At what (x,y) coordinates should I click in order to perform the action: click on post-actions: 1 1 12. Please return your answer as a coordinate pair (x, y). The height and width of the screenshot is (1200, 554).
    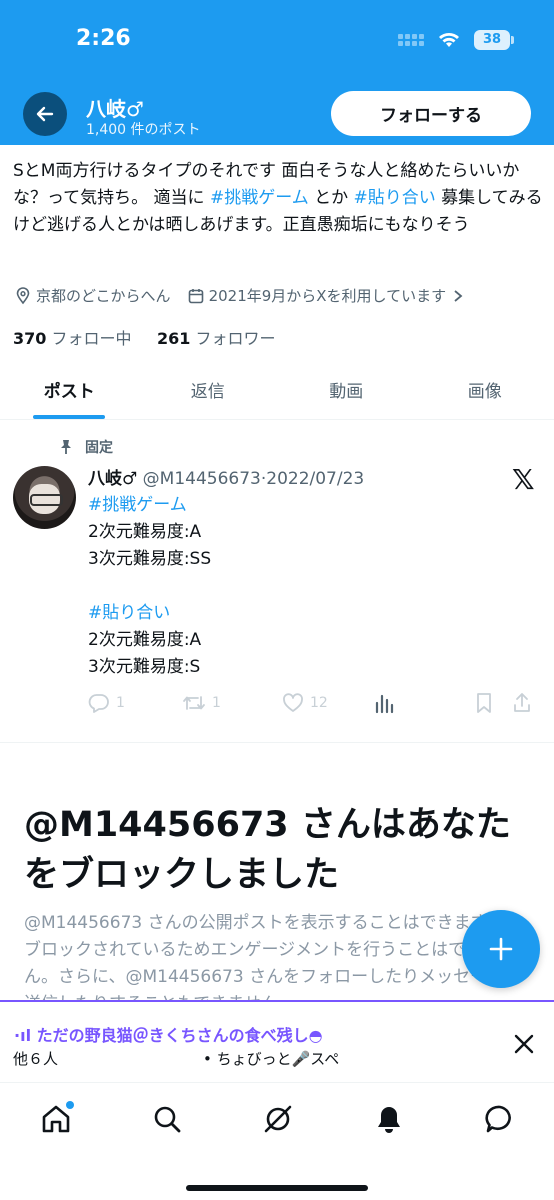
    Looking at the image, I should click on (315, 703).